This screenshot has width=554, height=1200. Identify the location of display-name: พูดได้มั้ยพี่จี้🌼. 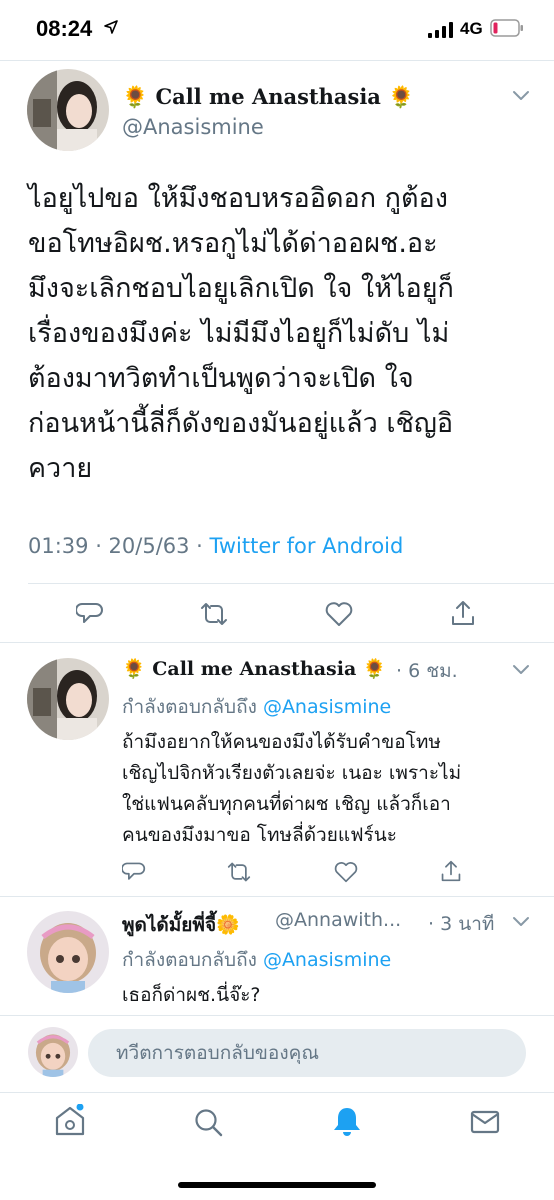
(181, 925).